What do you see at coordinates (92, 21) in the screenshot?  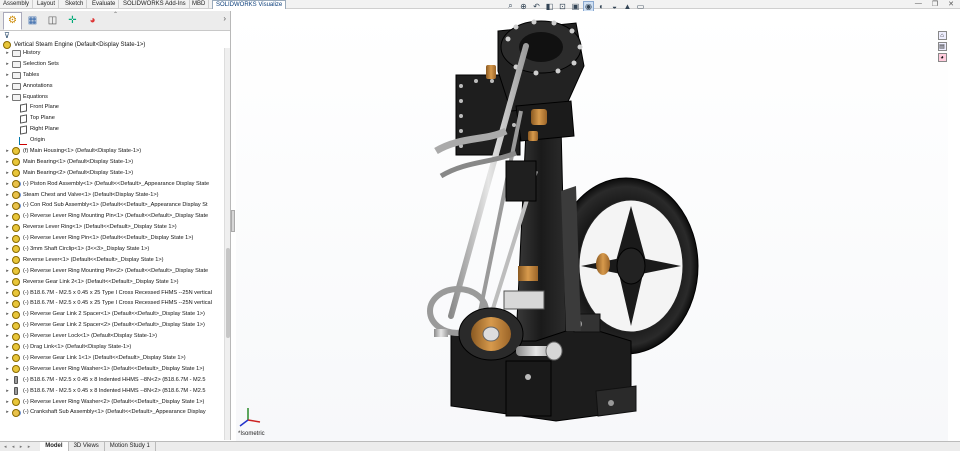 I see `display-manager-icon: ◕` at bounding box center [92, 21].